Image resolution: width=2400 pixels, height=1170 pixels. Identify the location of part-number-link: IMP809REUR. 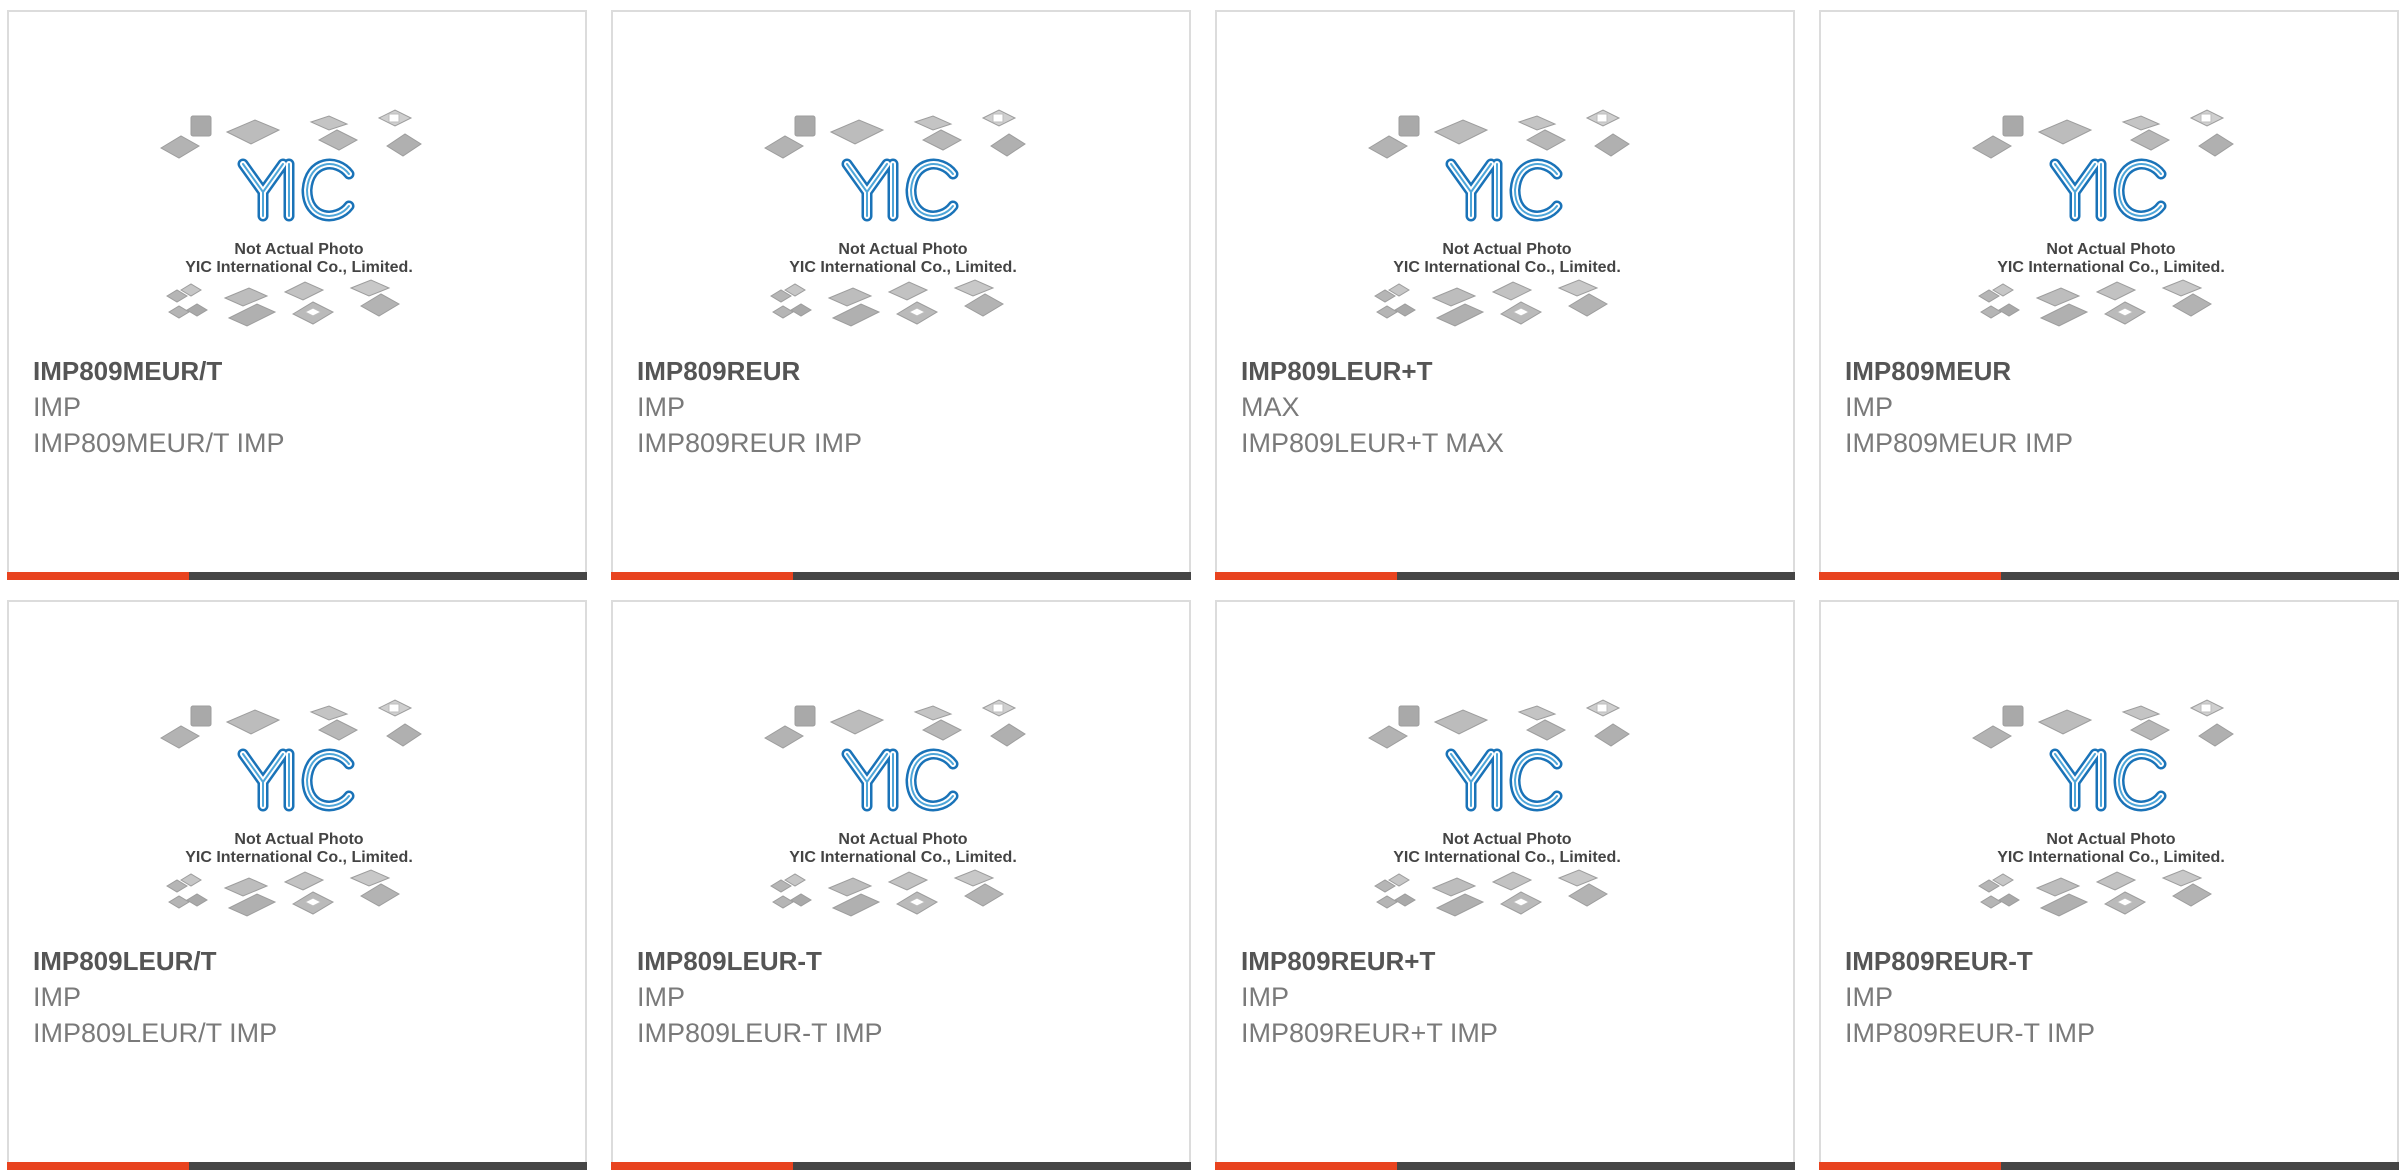
(718, 371).